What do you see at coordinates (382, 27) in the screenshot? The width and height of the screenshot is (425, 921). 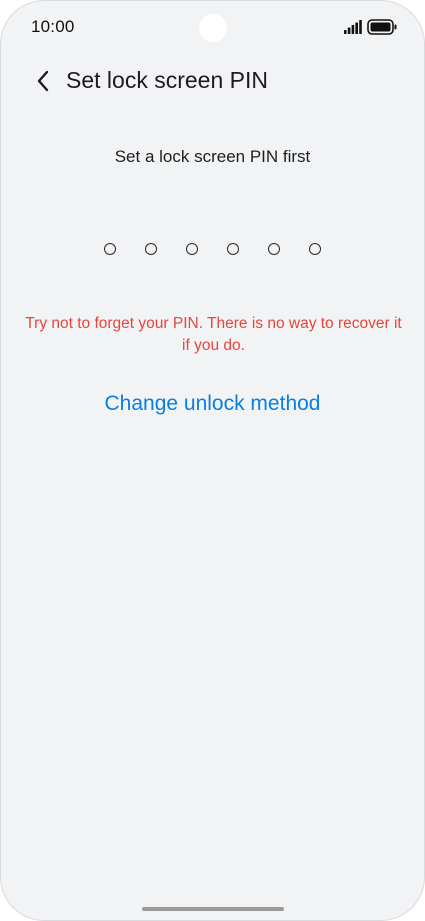 I see `battery-icon` at bounding box center [382, 27].